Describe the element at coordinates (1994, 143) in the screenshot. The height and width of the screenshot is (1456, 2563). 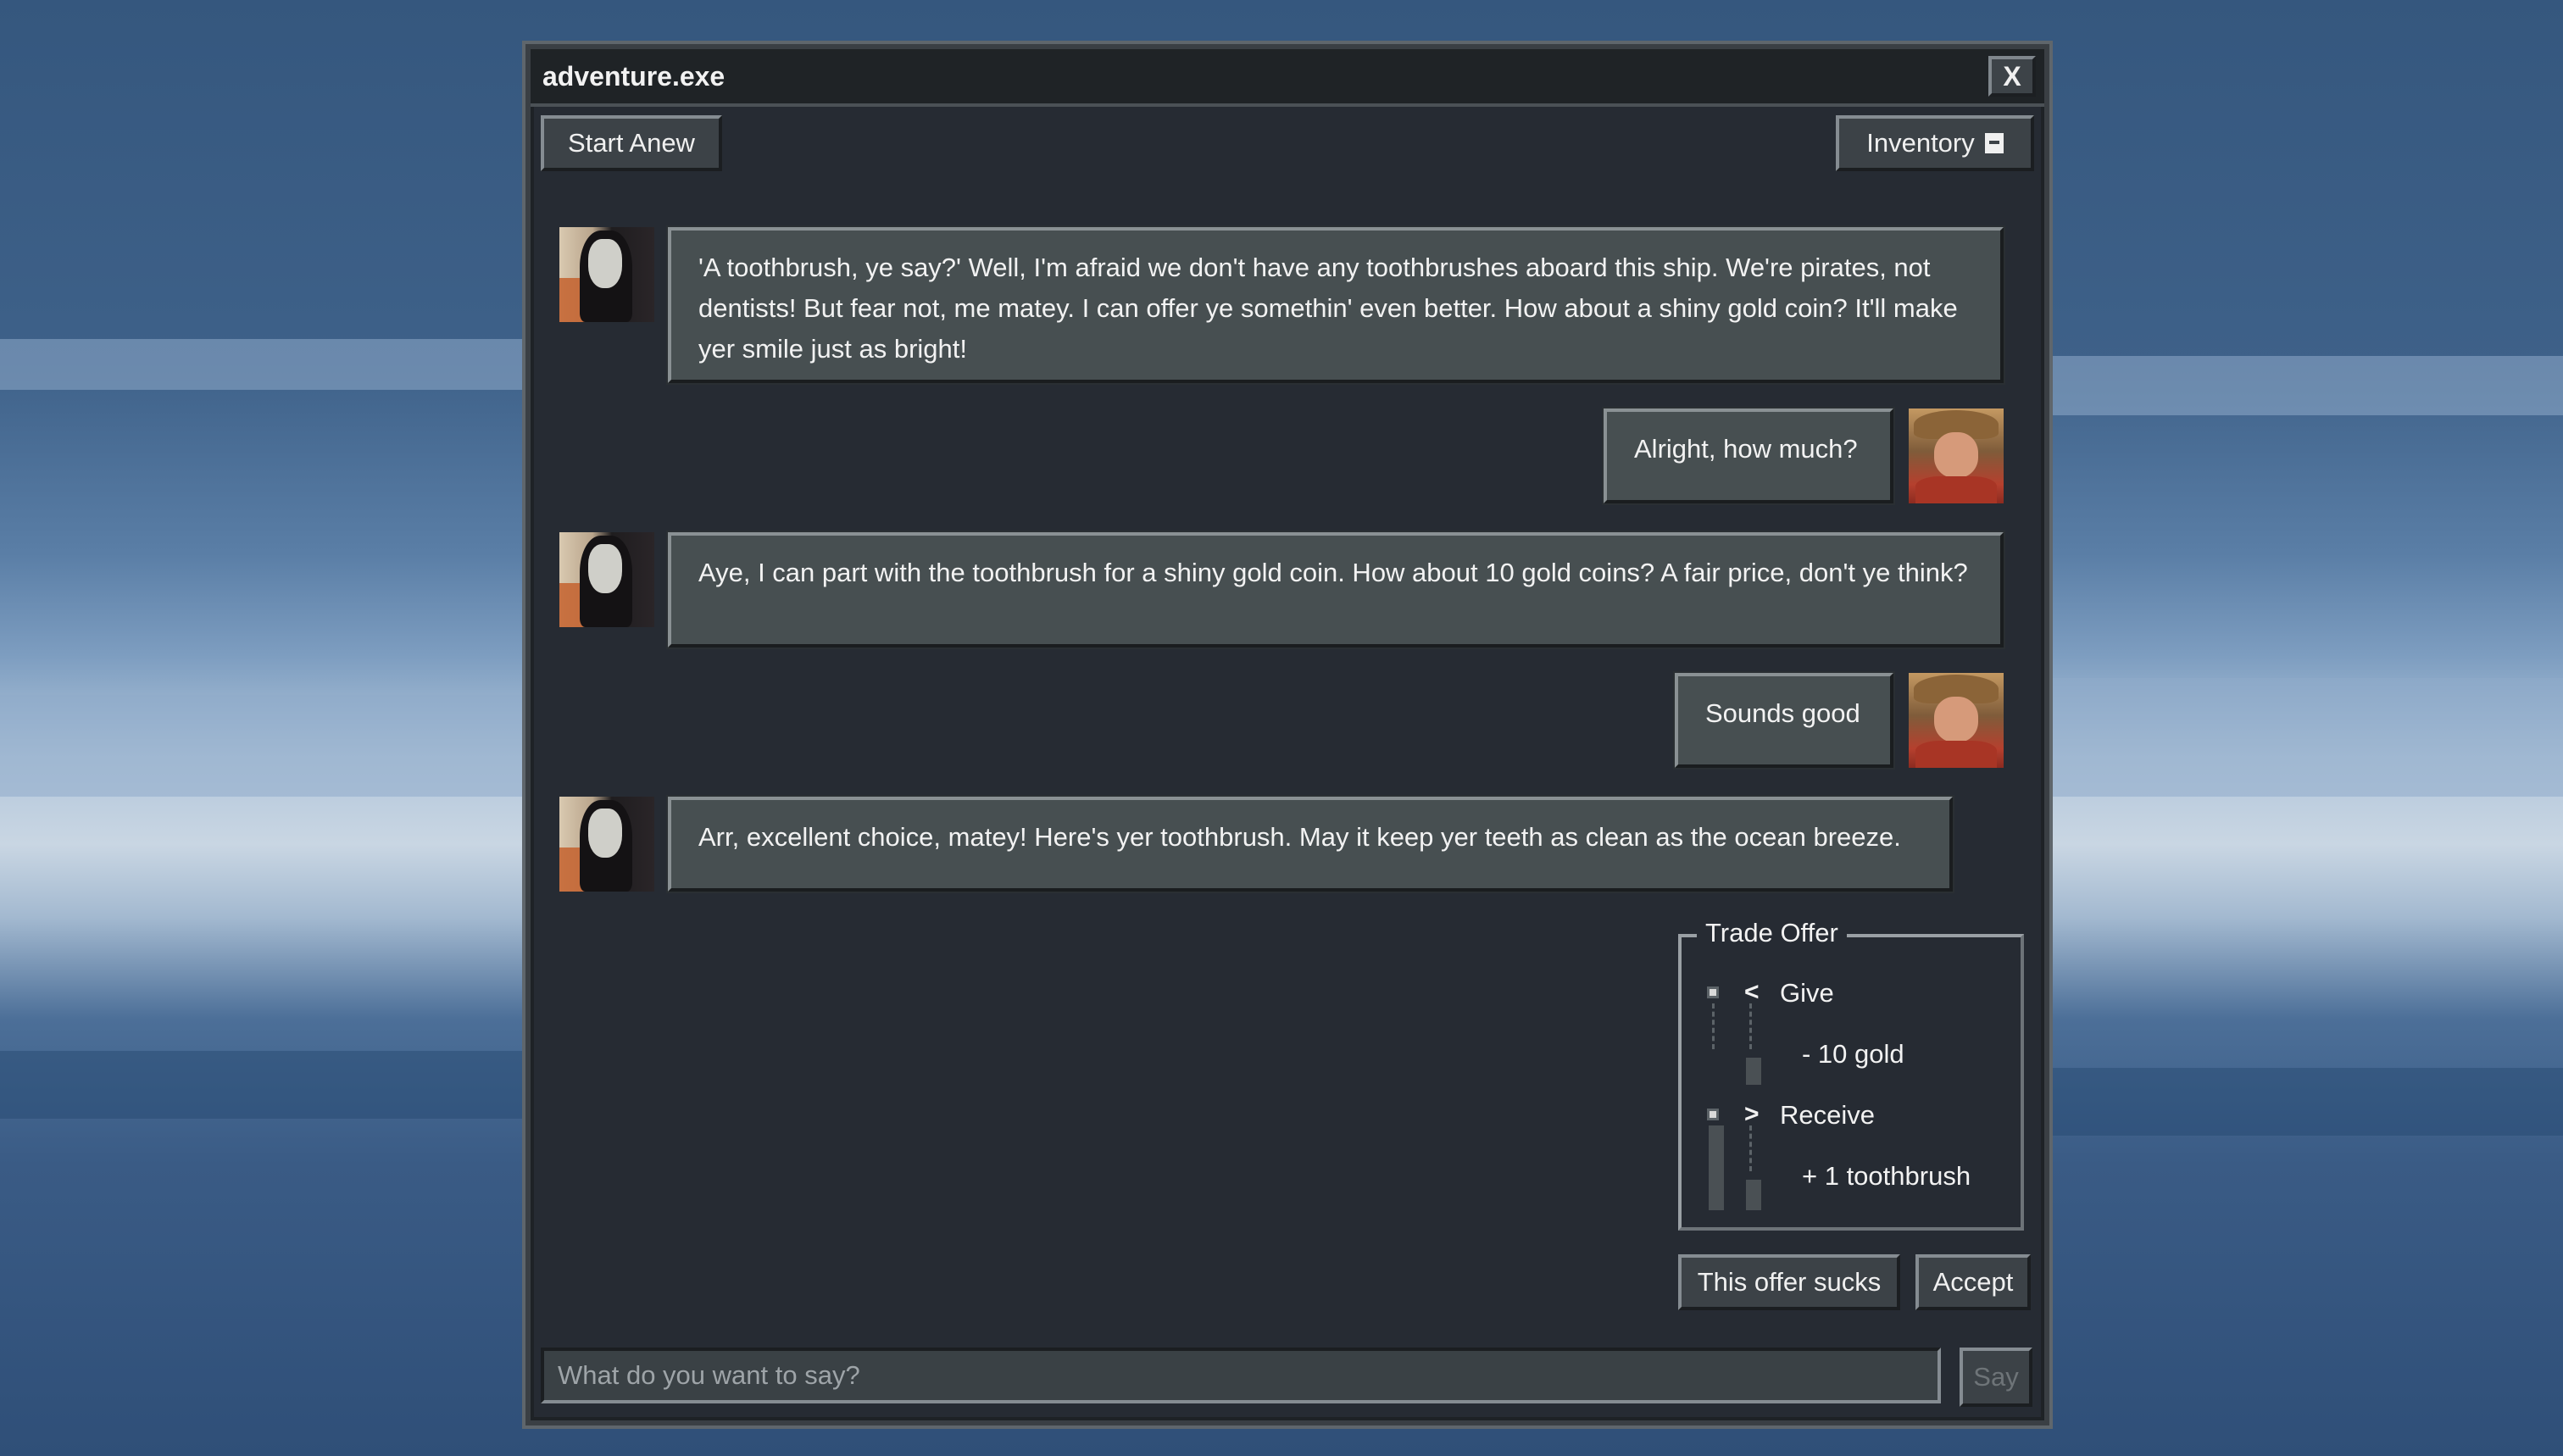
I see `archive-icon` at that location.